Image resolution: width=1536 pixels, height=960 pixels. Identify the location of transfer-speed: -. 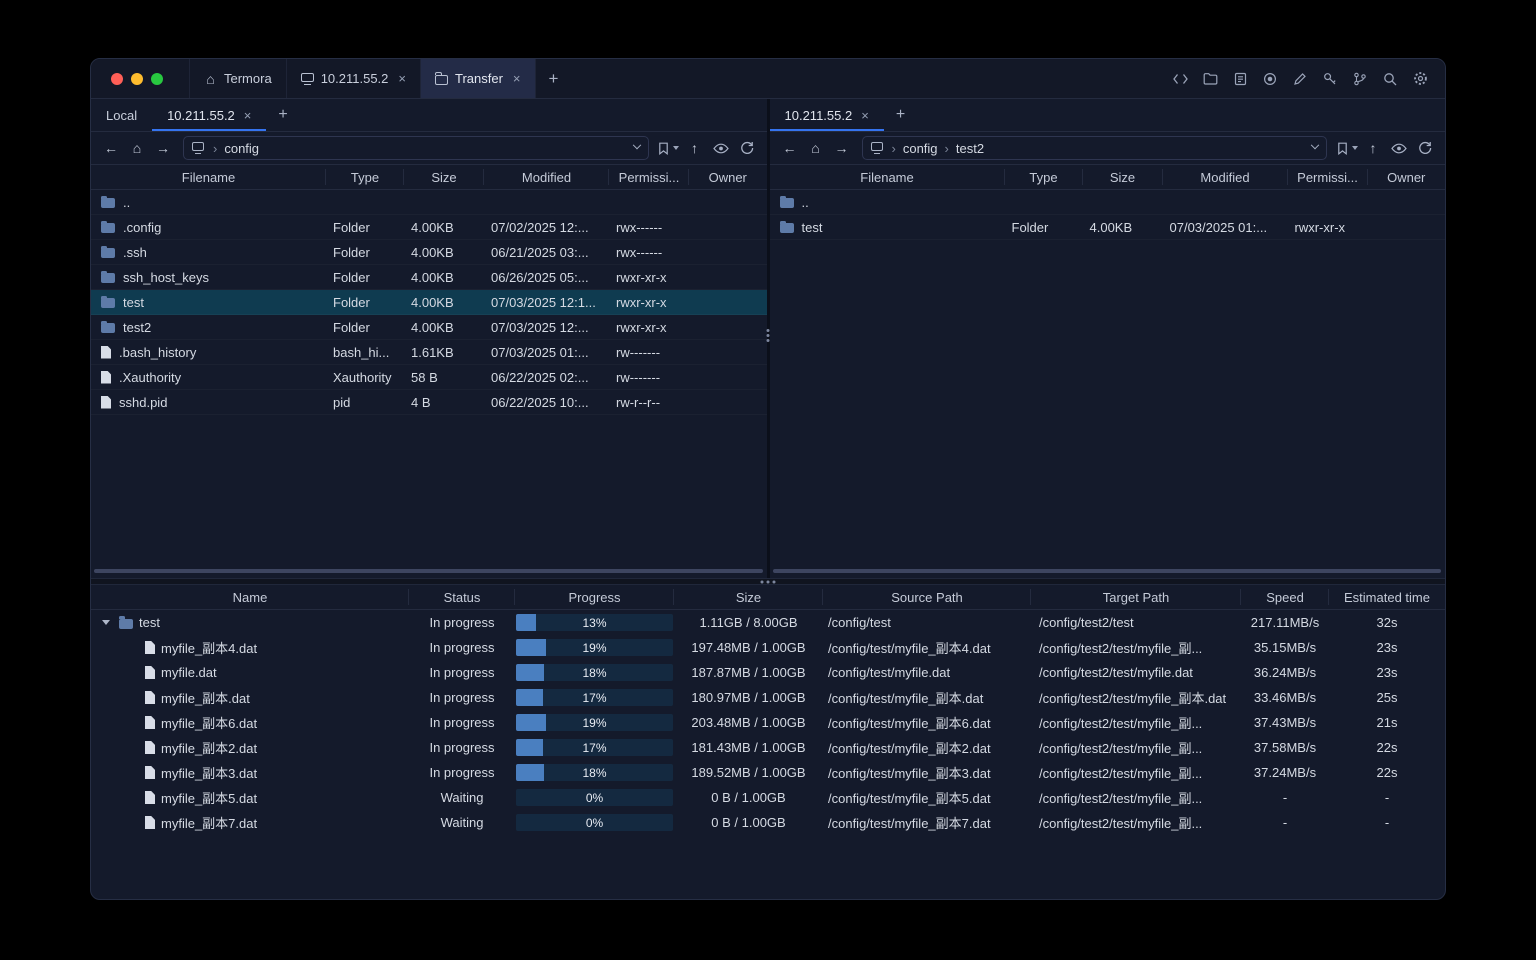
(1285, 797).